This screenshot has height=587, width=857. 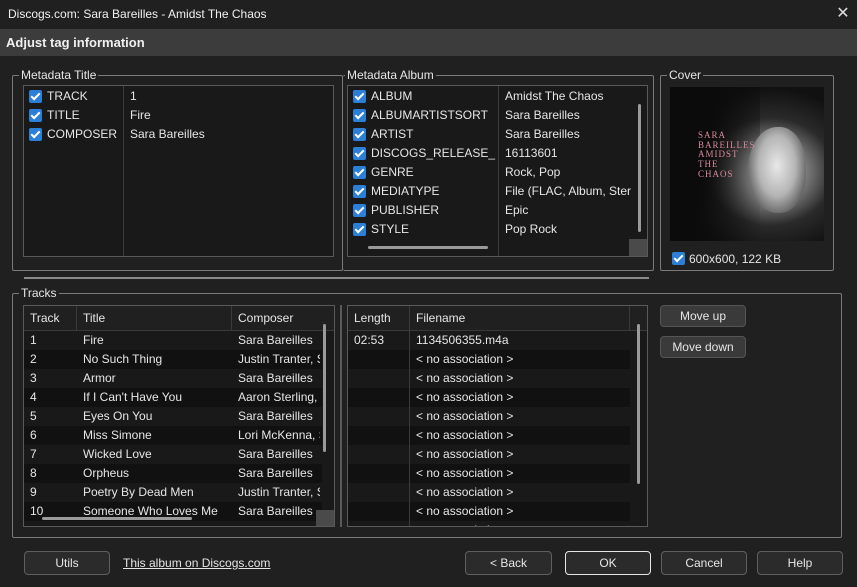 I want to click on metadata-album-row: ARTIST Sara Bareilles, so click(x=490, y=134).